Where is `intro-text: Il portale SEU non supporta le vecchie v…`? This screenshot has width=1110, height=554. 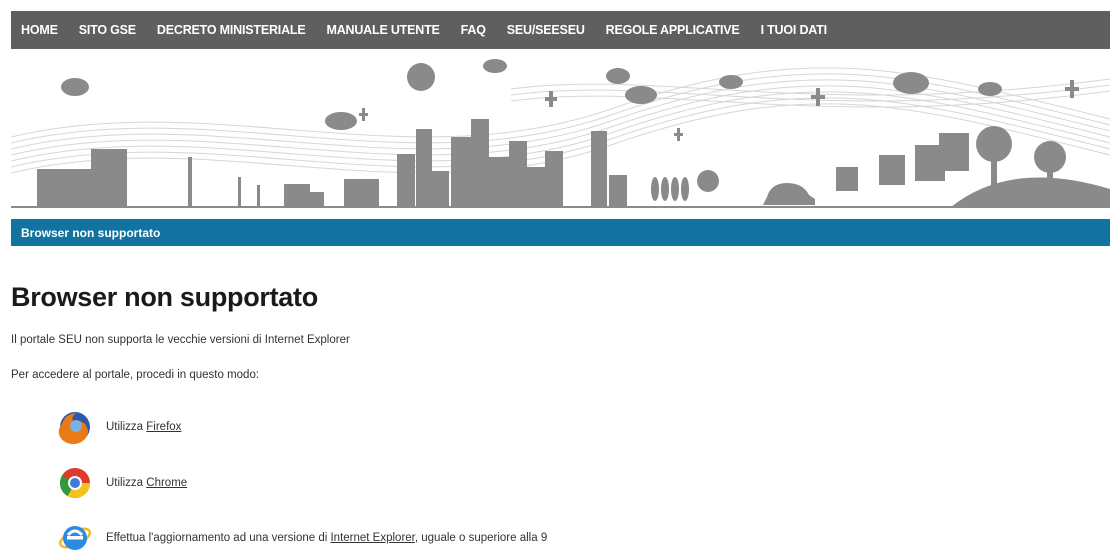 intro-text: Il portale SEU non supporta le vecchie v… is located at coordinates (180, 340).